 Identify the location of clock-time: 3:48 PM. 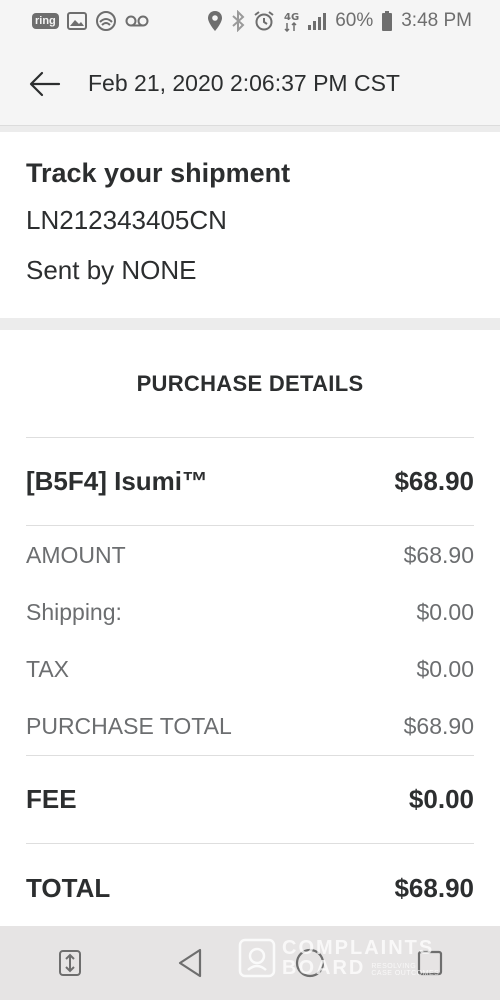
(436, 20).